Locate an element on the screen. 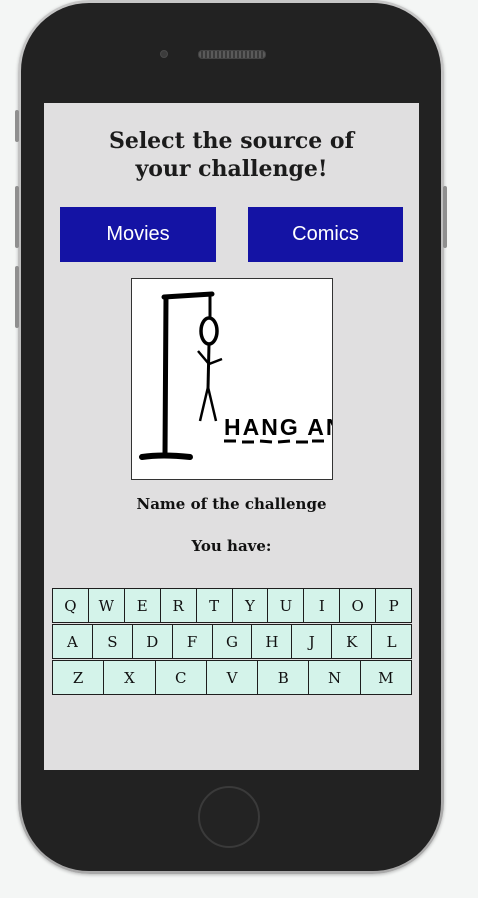  letter-key-h: H is located at coordinates (272, 641).